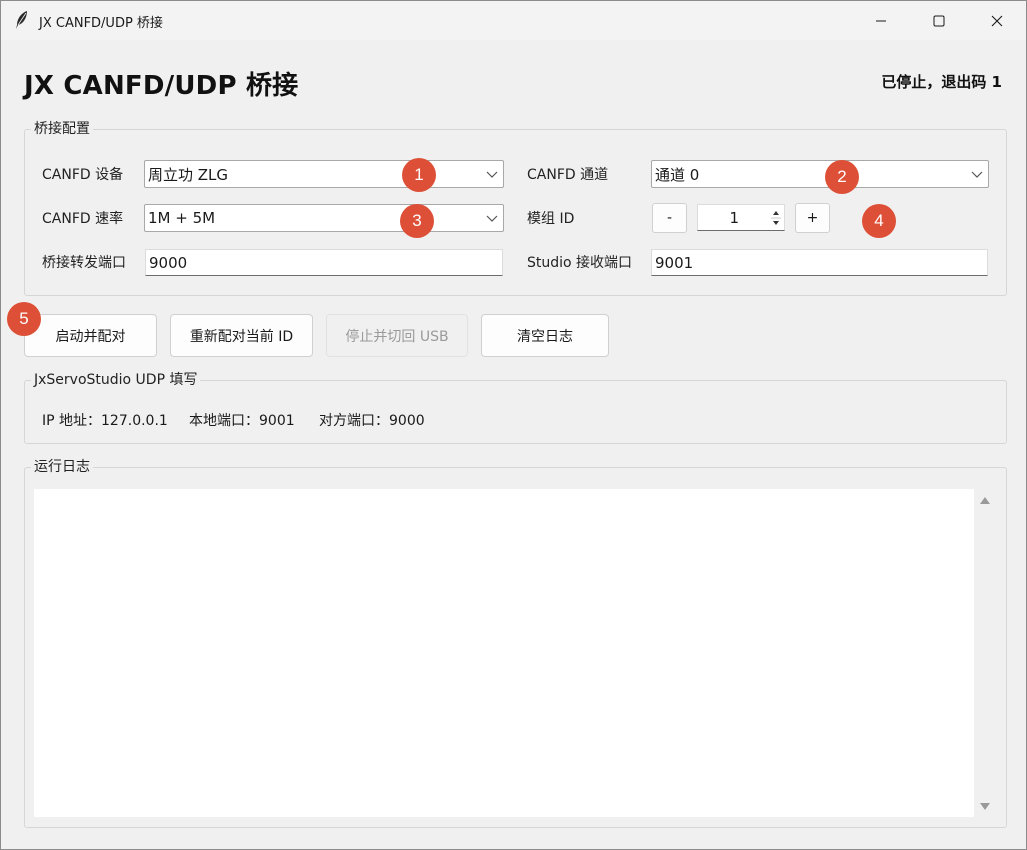 The height and width of the screenshot is (850, 1027). I want to click on studio-port-value: 9001, so click(674, 262).